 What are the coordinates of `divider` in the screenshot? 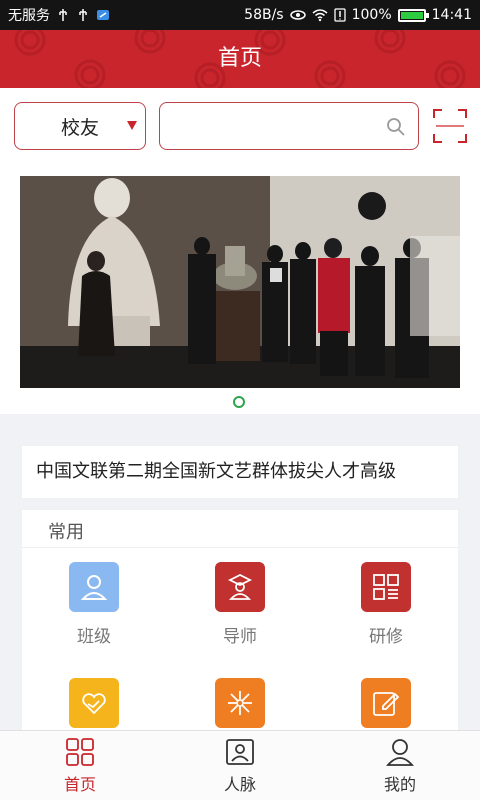 It's located at (240, 547).